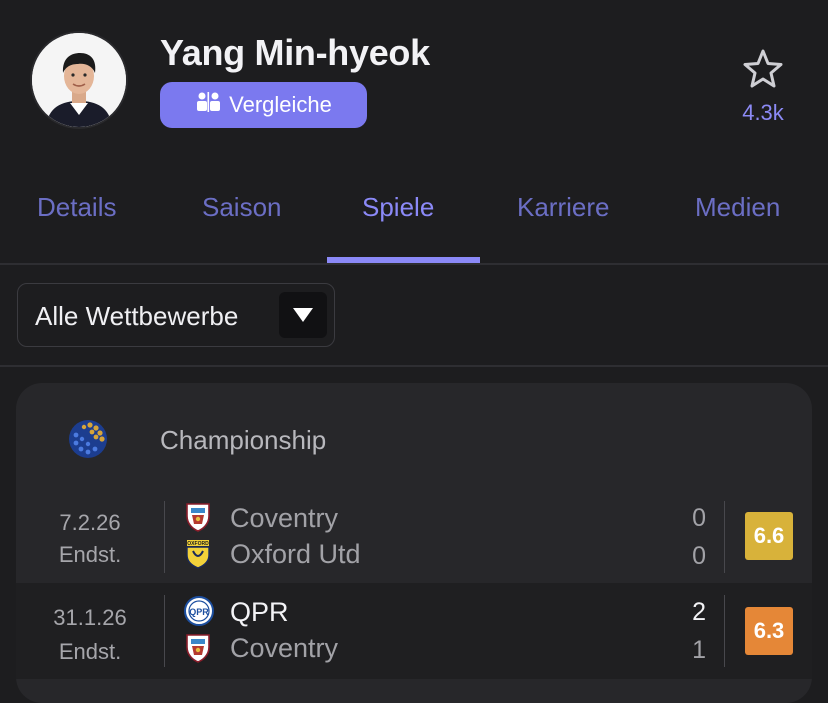 This screenshot has height=703, width=828. What do you see at coordinates (398, 207) in the screenshot?
I see `tab-spiele: Spiele` at bounding box center [398, 207].